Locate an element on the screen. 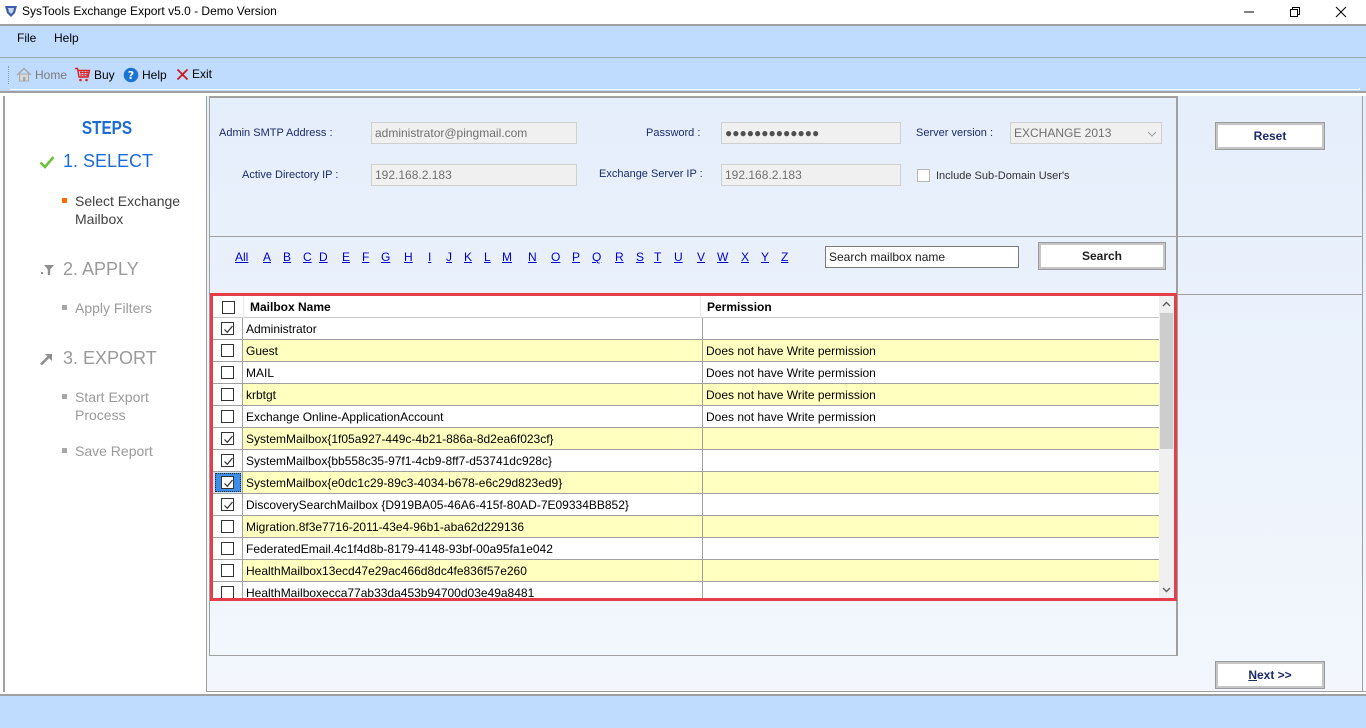  toolbar-edge is located at coordinates (685, 89).